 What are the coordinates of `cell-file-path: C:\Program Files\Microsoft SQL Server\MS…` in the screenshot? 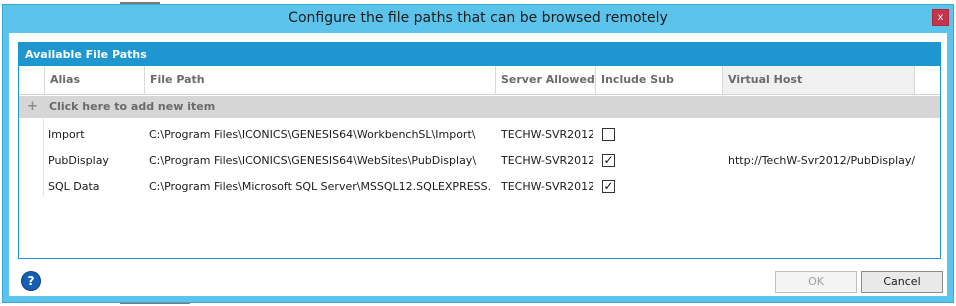 It's located at (320, 186).